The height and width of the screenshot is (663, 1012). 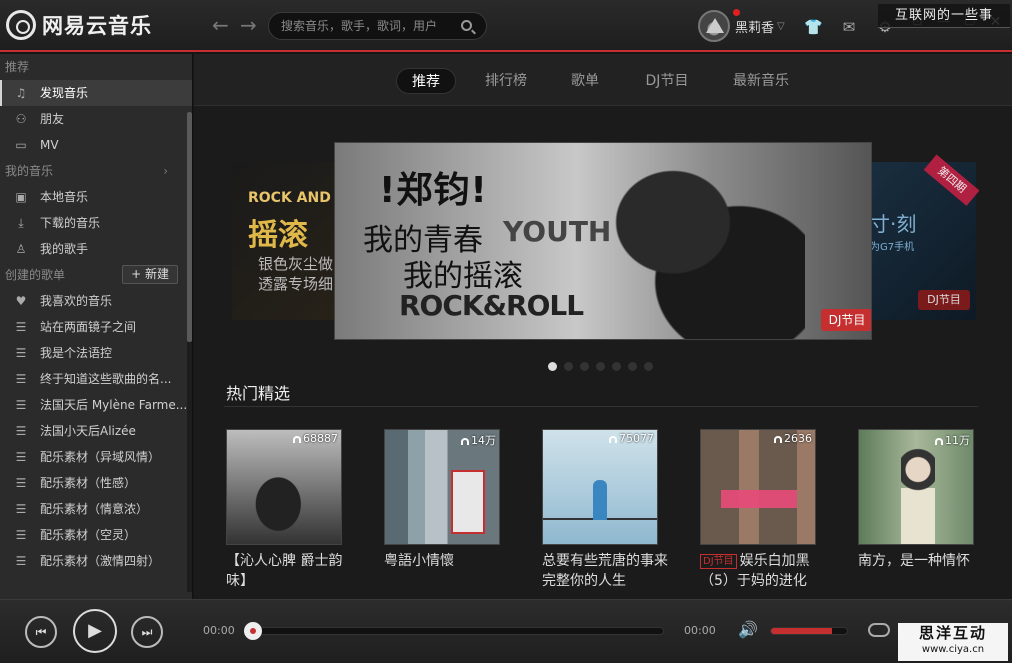 What do you see at coordinates (781, 26) in the screenshot?
I see `chevron-down-icon: ▽` at bounding box center [781, 26].